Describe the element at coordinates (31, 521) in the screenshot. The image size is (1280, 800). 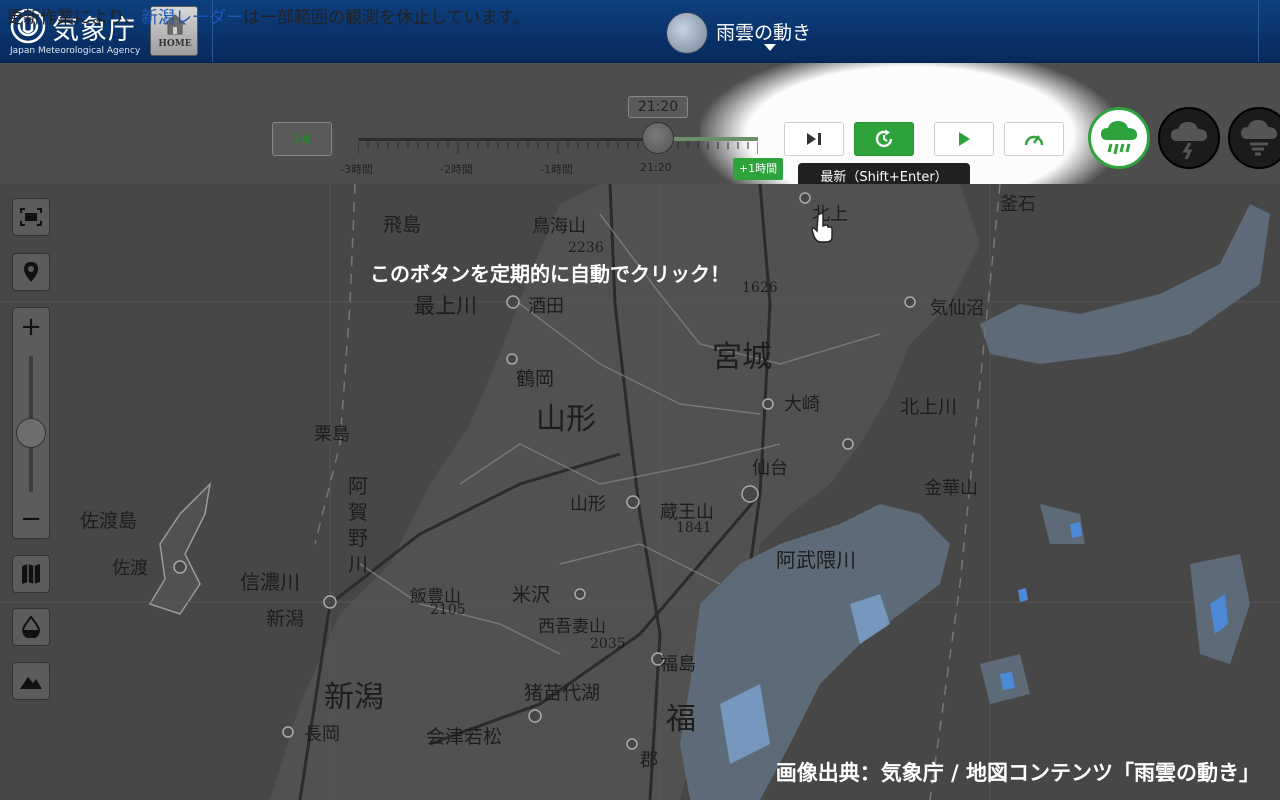
I see `zoom-out-button: −` at that location.